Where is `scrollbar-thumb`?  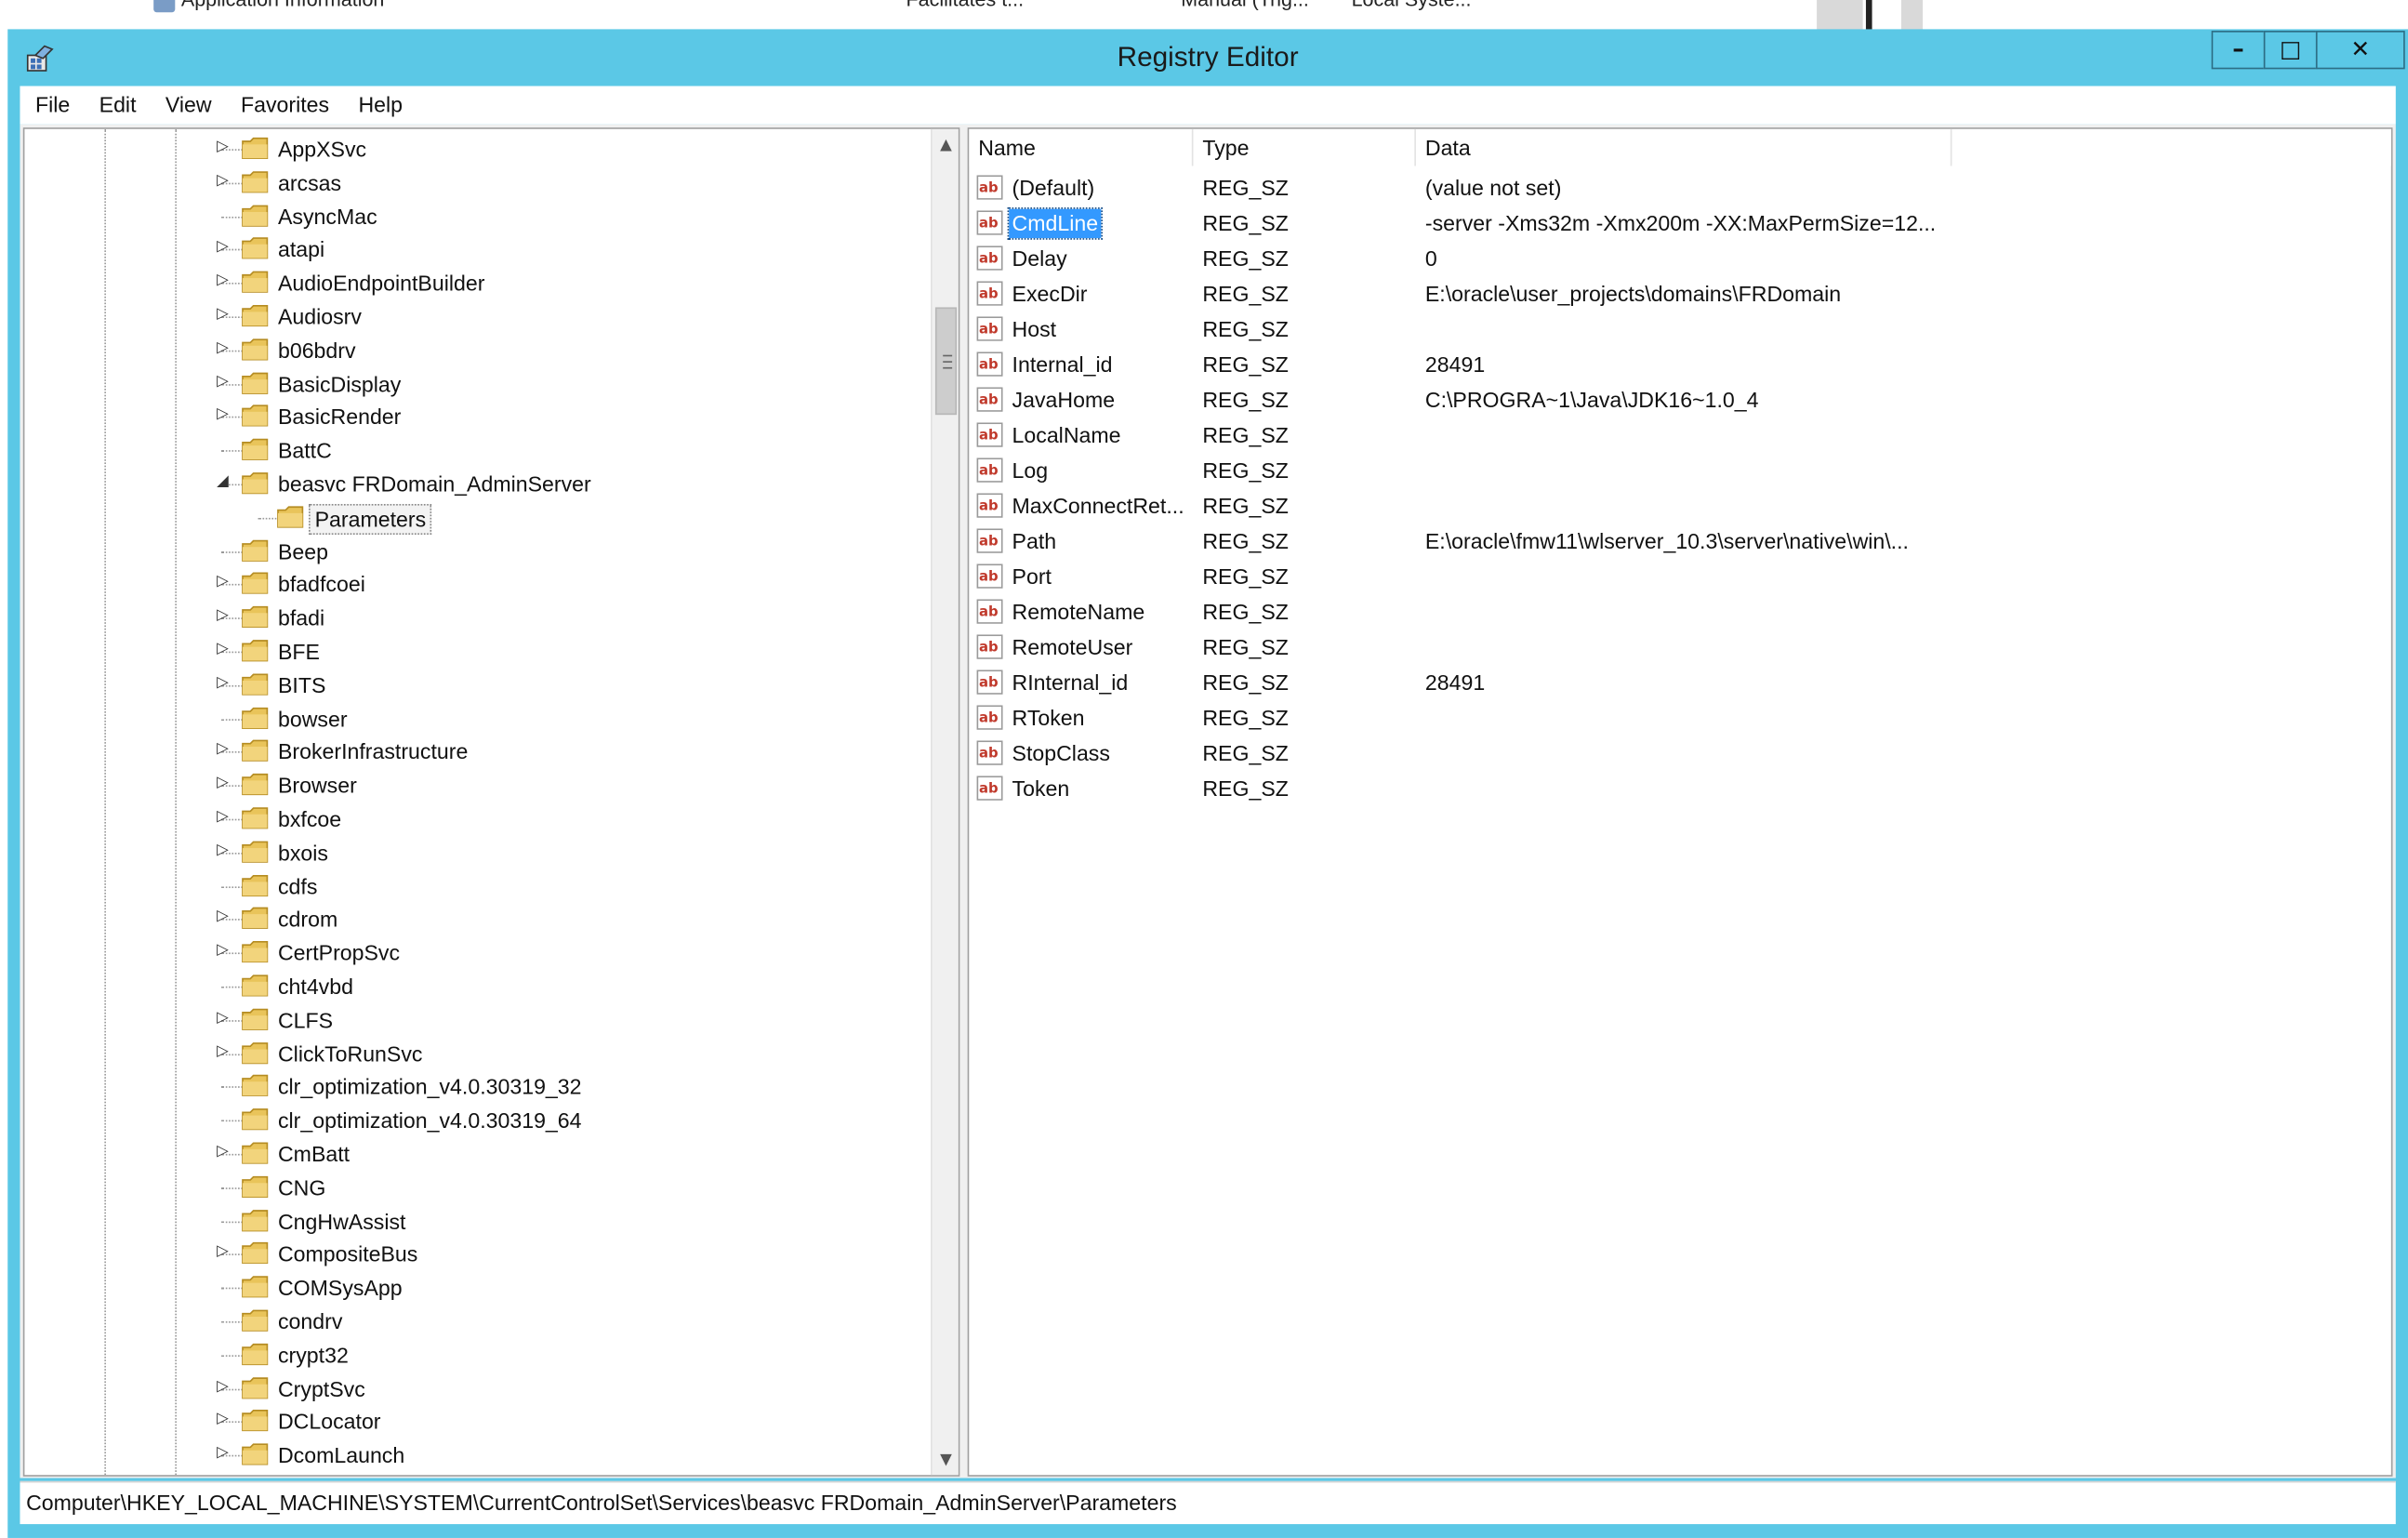
scrollbar-thumb is located at coordinates (946, 361).